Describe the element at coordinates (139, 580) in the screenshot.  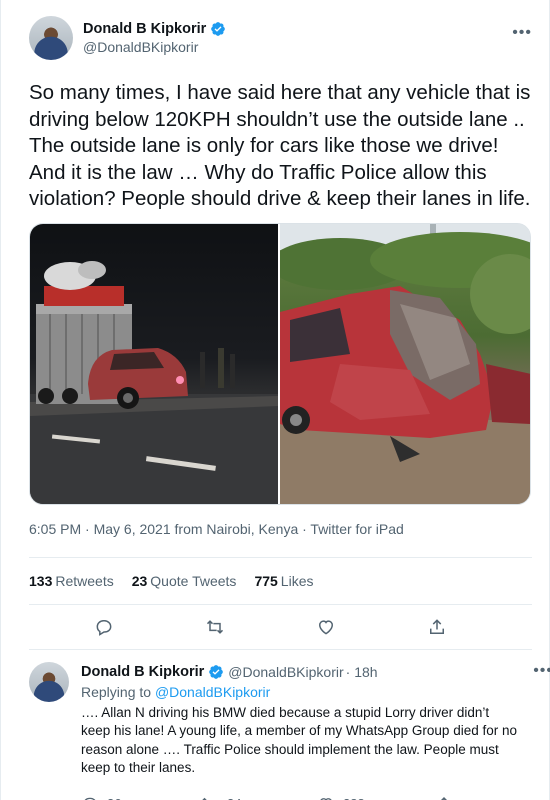
I see `quote-tweets-count: 23` at that location.